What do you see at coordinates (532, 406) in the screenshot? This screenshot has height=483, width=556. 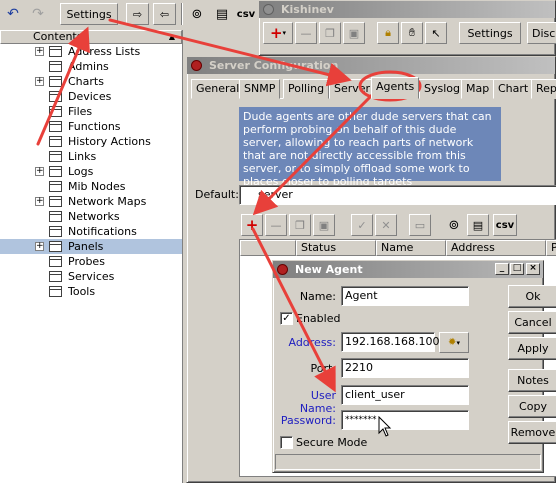 I see `copy-button: Copy` at bounding box center [532, 406].